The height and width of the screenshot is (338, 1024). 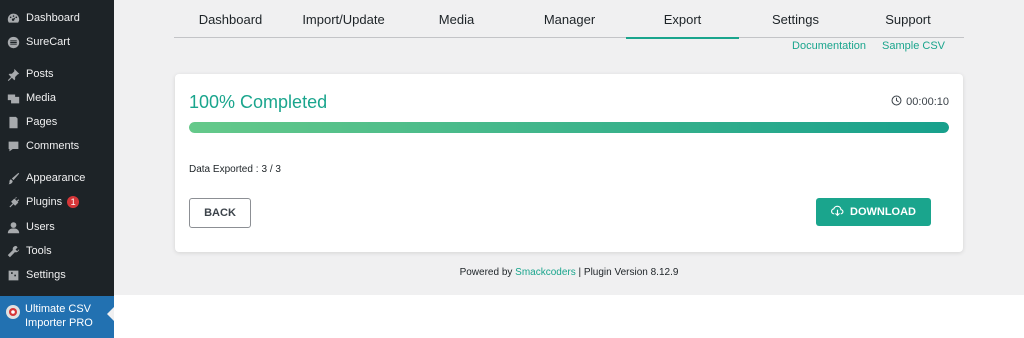 I want to click on pages-icon, so click(x=13, y=122).